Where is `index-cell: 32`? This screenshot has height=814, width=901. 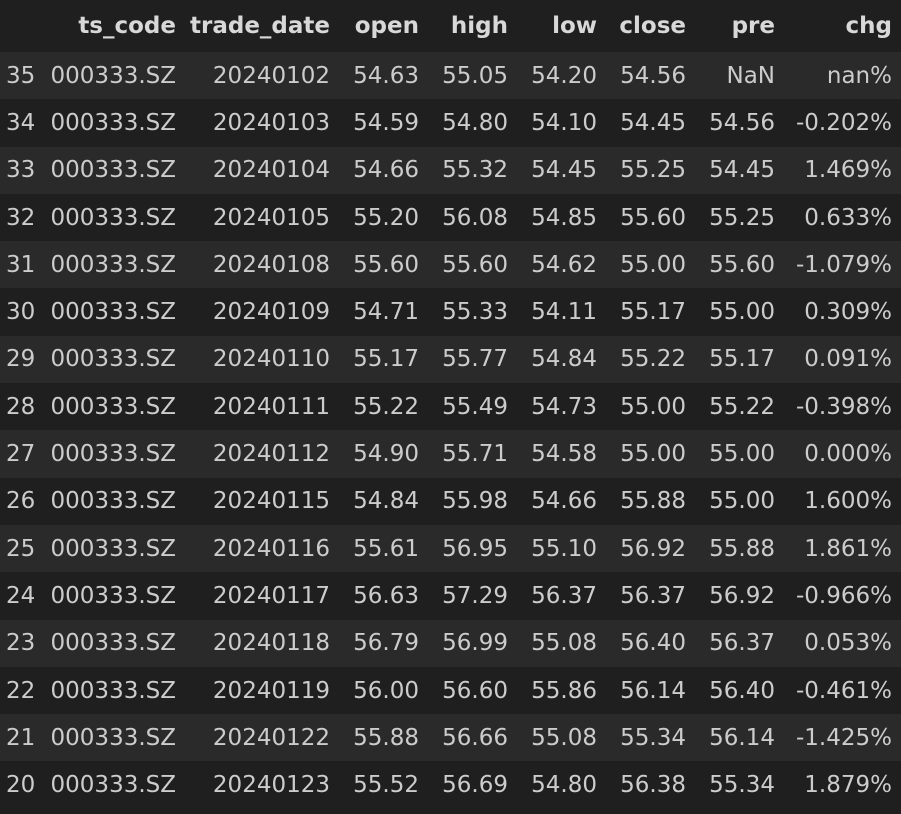
index-cell: 32 is located at coordinates (24, 217).